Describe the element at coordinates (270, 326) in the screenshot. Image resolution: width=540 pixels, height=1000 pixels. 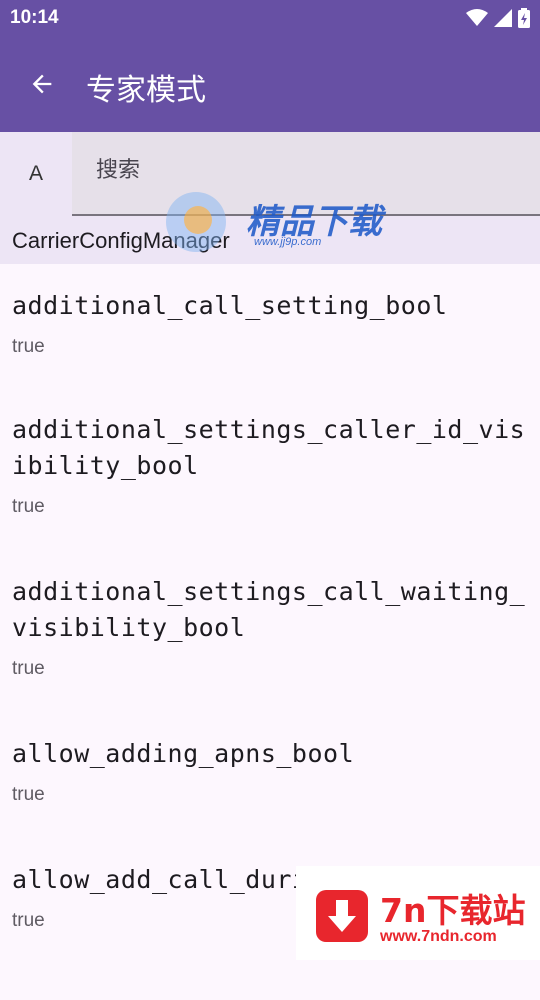
I see `list-item: additional_call_setting_bool true` at that location.